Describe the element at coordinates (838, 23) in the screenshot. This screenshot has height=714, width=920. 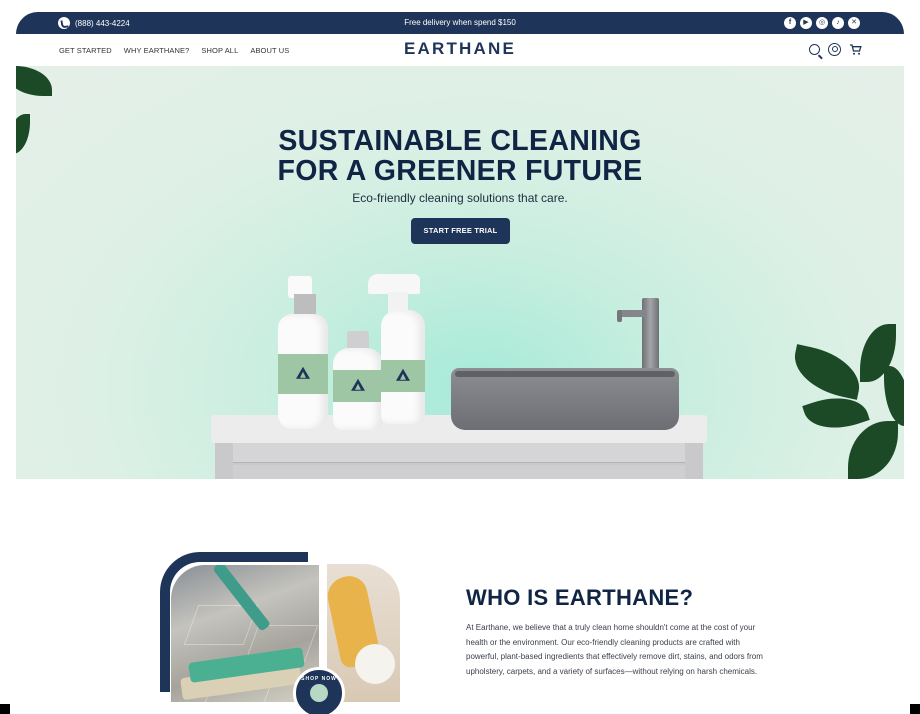
I see `tiktok-icon: ♪` at that location.